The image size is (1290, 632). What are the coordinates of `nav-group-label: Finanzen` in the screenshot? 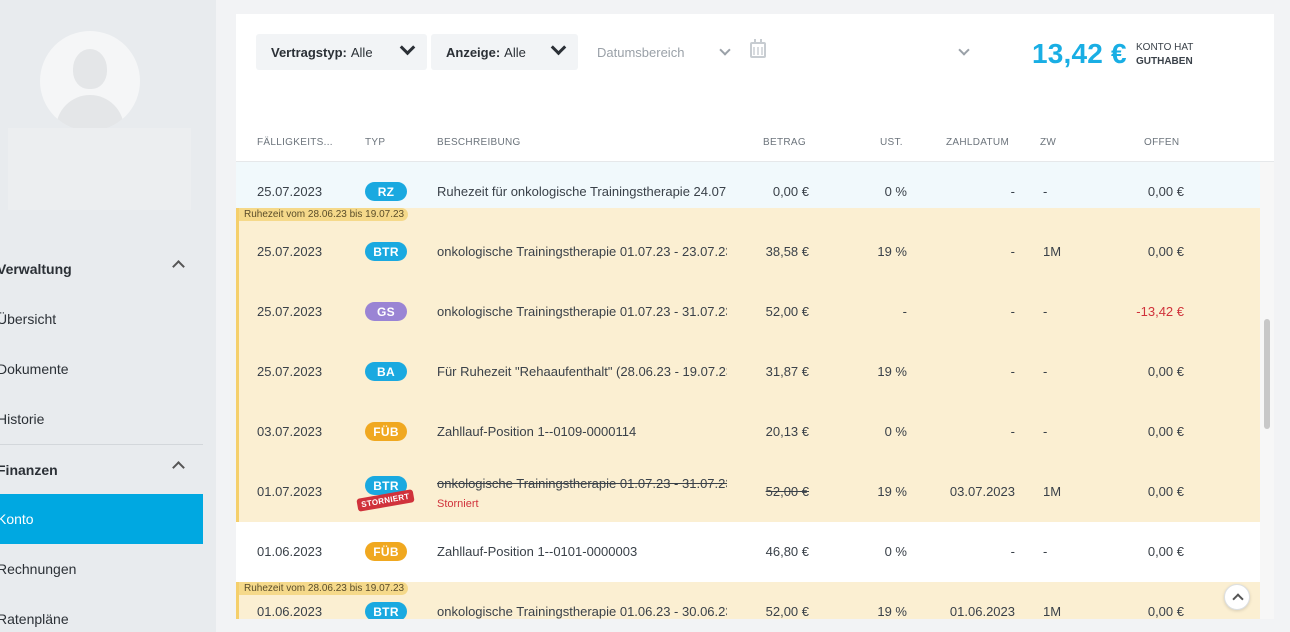 It's located at (29, 470).